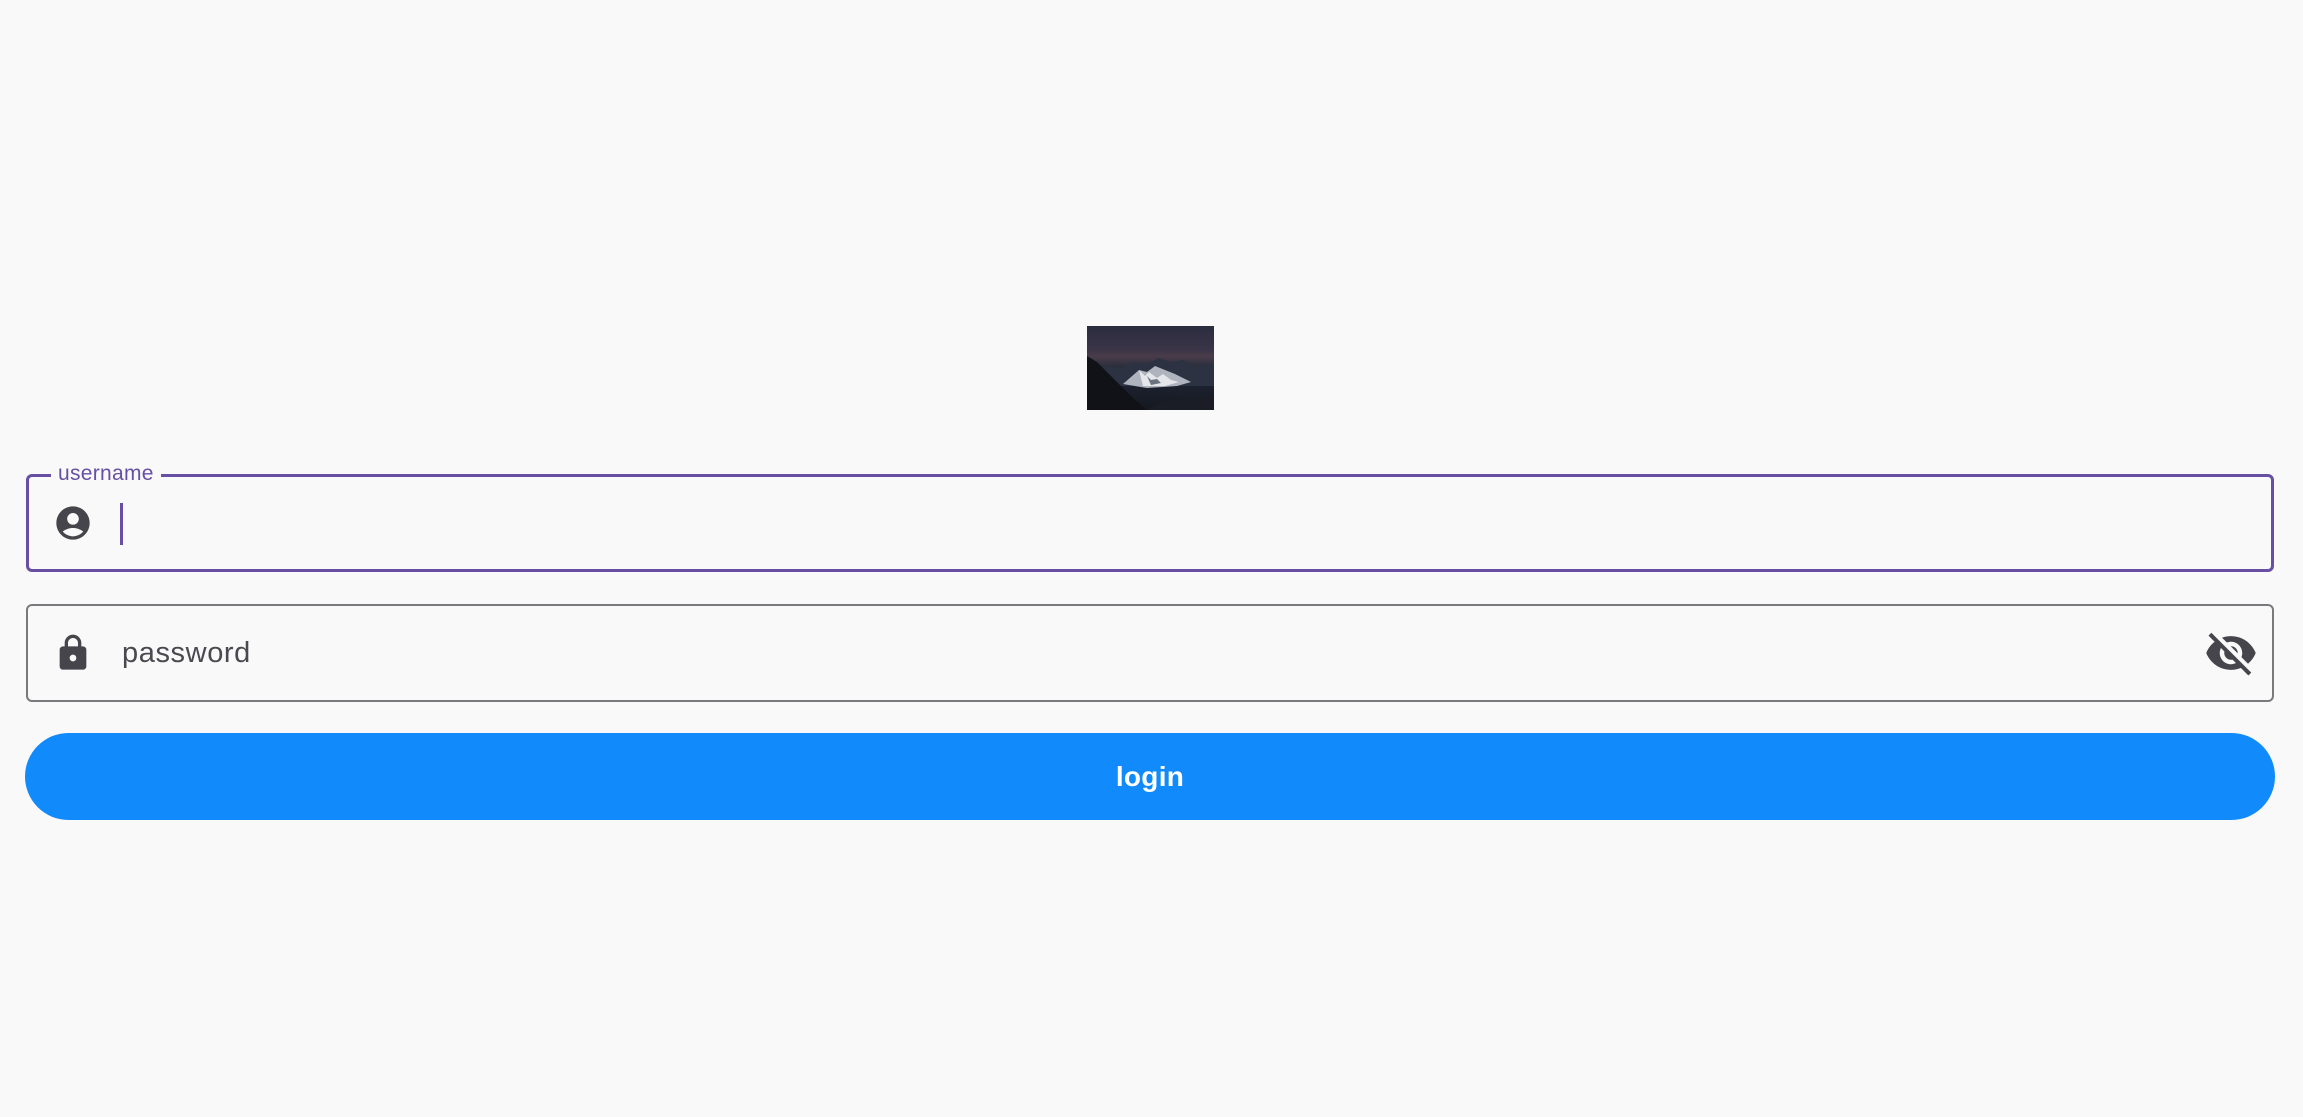 The image size is (2303, 1117). I want to click on username-input, so click(1142, 523).